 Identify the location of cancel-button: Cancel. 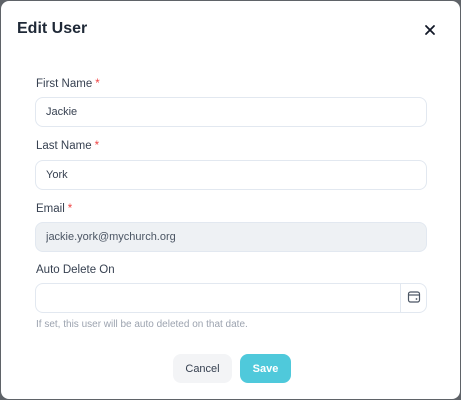
(202, 368).